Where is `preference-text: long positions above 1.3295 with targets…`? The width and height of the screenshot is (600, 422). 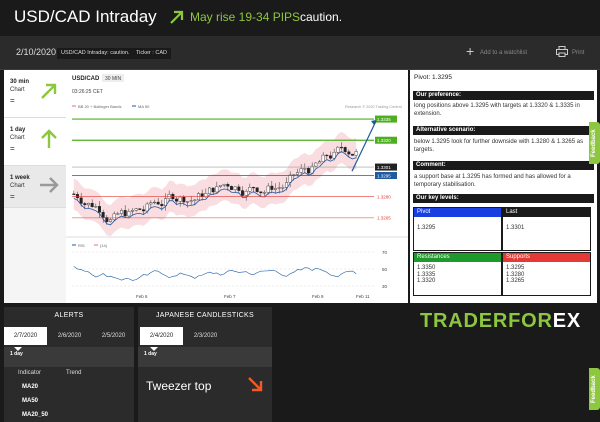
preference-text: long positions above 1.3295 with targets… is located at coordinates (497, 110).